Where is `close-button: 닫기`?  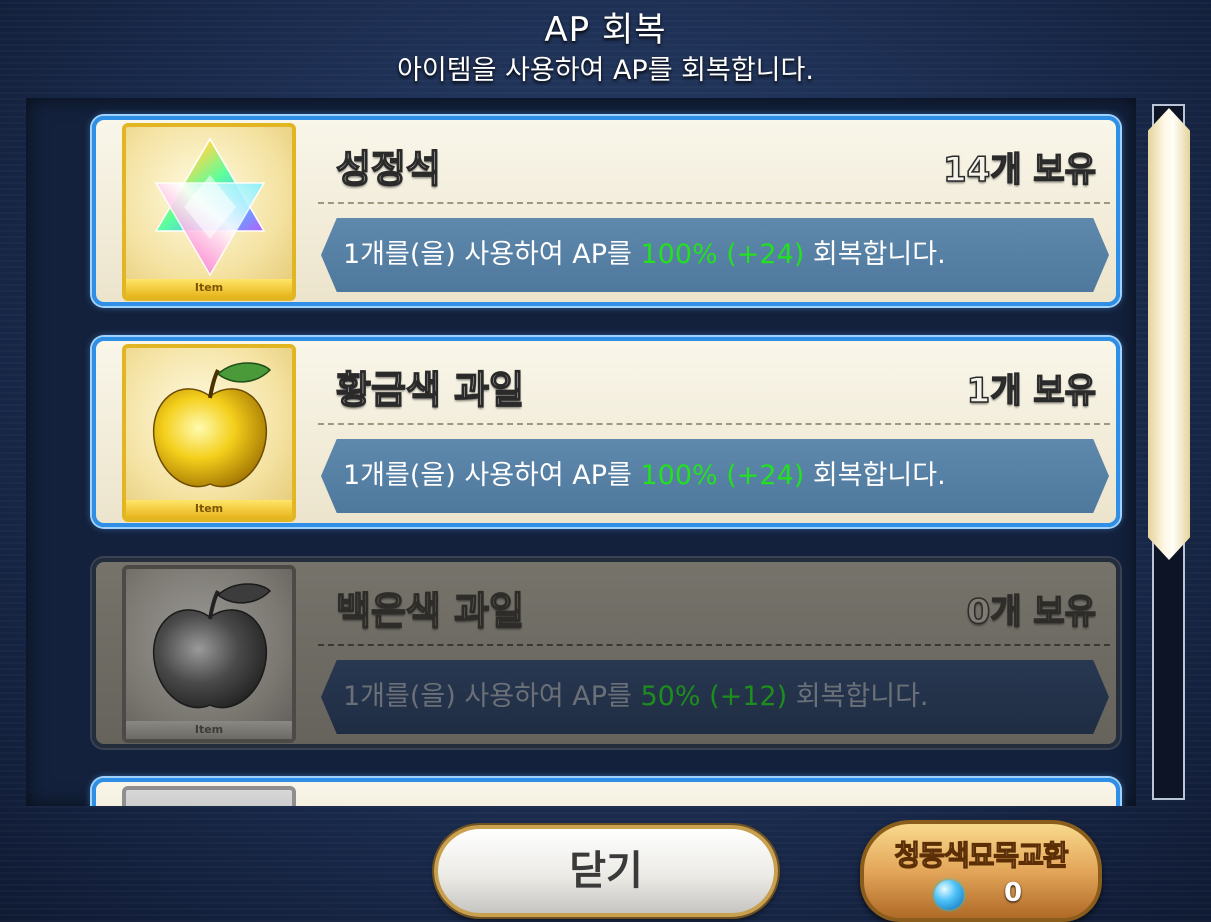 close-button: 닫기 is located at coordinates (606, 871).